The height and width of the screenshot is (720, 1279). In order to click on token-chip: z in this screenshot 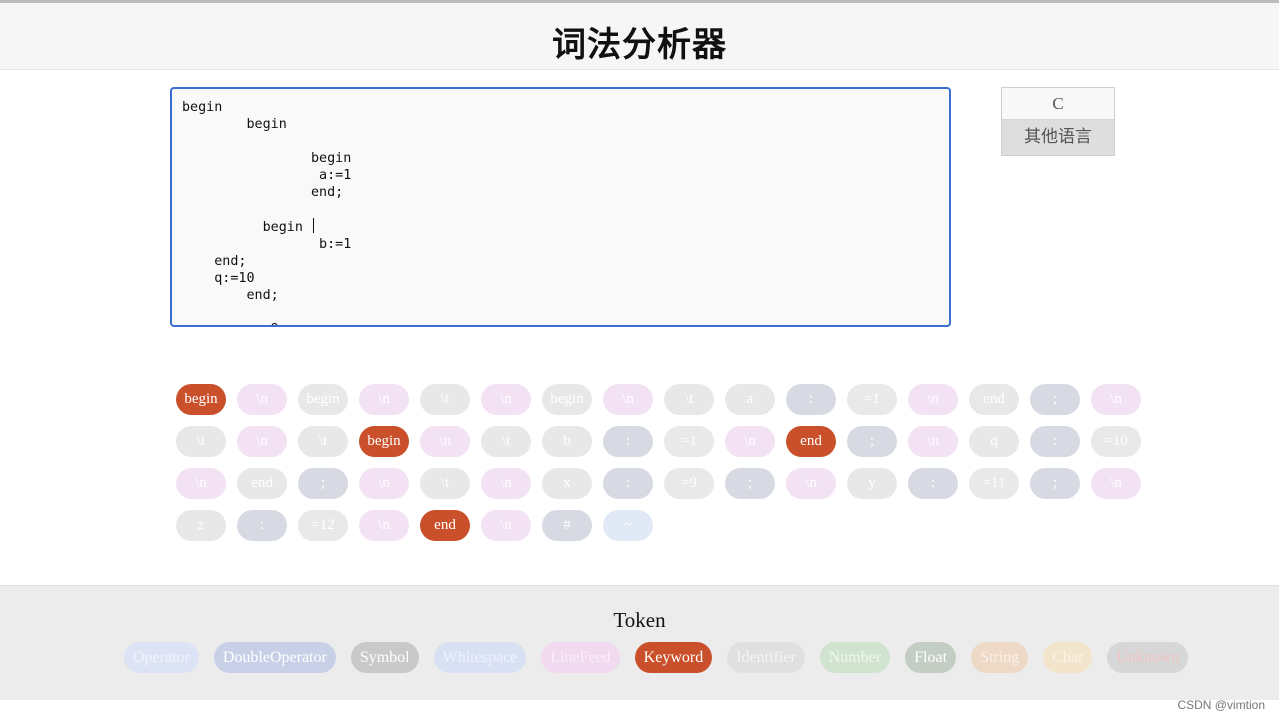, I will do `click(201, 525)`.